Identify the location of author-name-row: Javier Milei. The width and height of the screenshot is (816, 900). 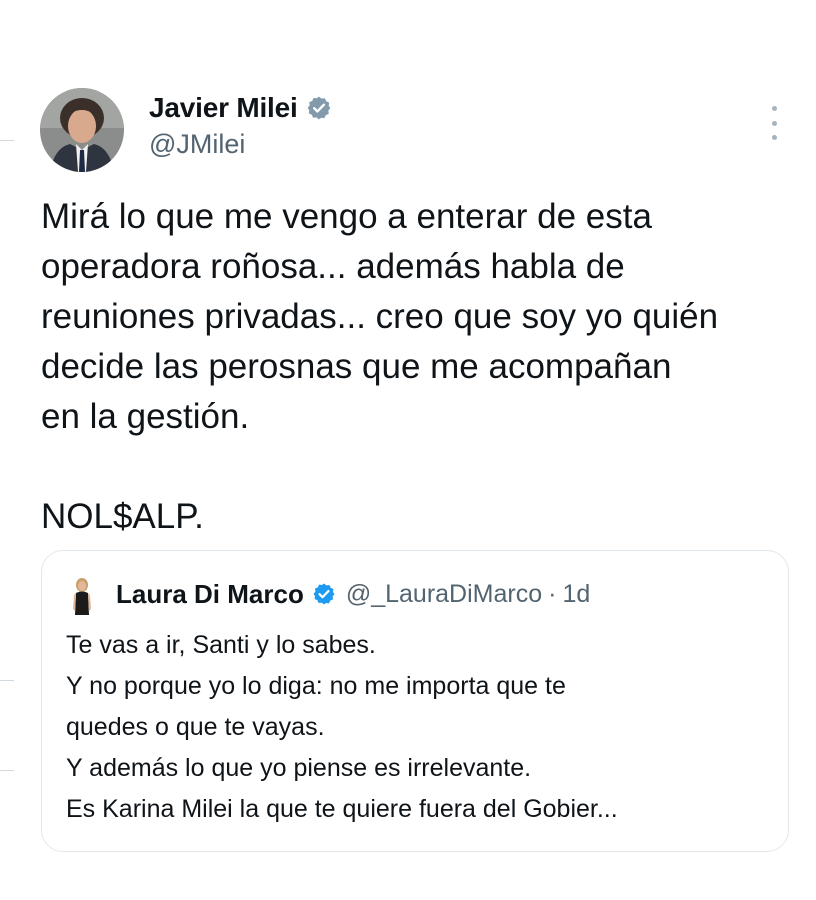
(240, 108).